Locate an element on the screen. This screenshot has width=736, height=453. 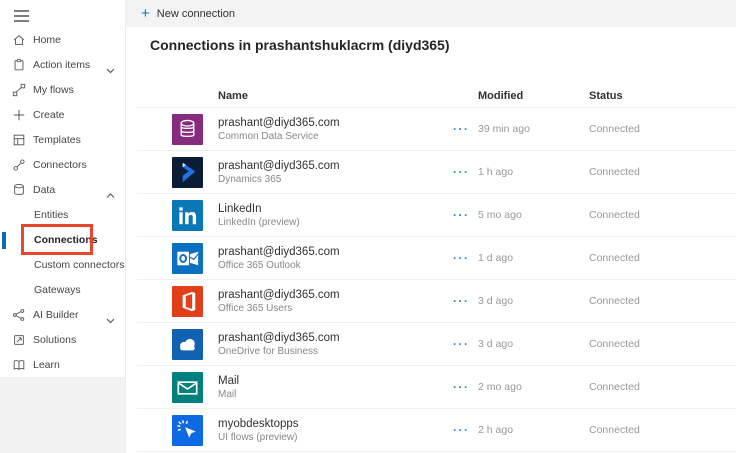
connection-subtitle: LinkedIn (preview) is located at coordinates (259, 222).